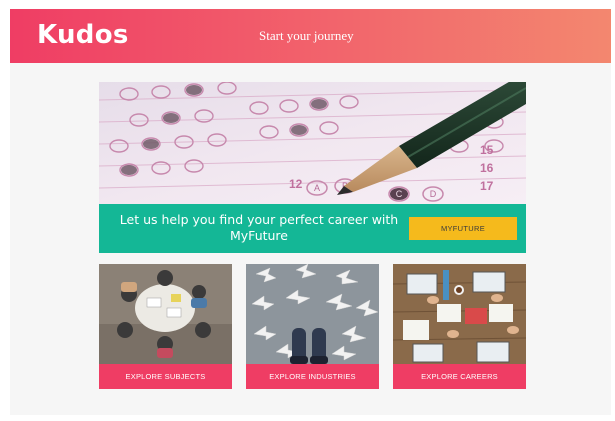 The width and height of the screenshot is (615, 421). What do you see at coordinates (312, 376) in the screenshot?
I see `explore-industries-button: EXPLORE INDUSTRIES` at bounding box center [312, 376].